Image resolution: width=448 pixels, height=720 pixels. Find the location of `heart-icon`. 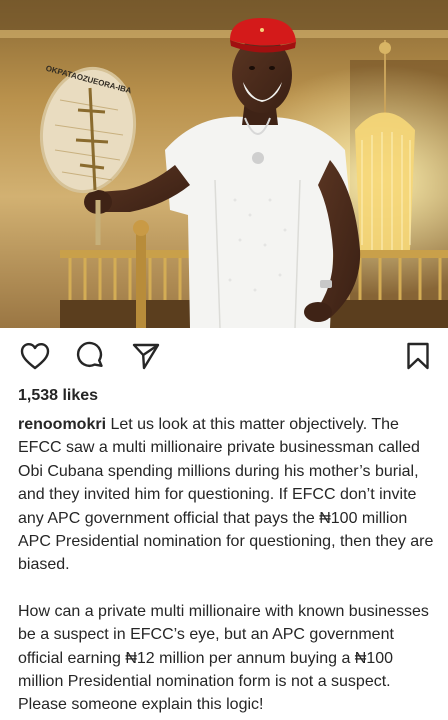

heart-icon is located at coordinates (35, 356).